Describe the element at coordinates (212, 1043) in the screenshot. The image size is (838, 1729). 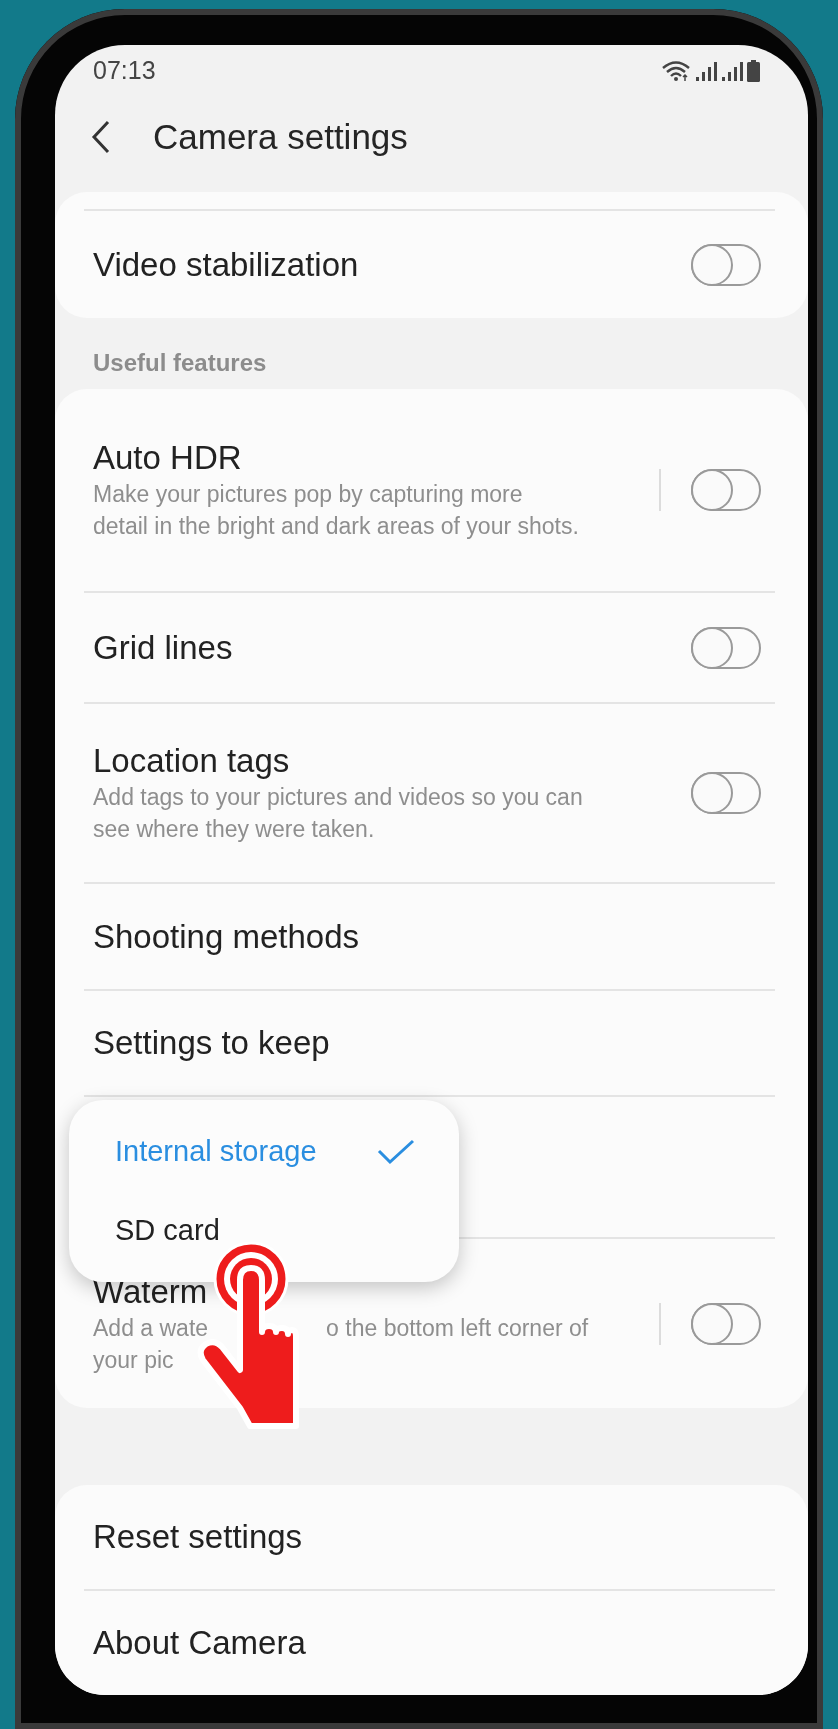
I see `setting-title: Settings to keep` at that location.